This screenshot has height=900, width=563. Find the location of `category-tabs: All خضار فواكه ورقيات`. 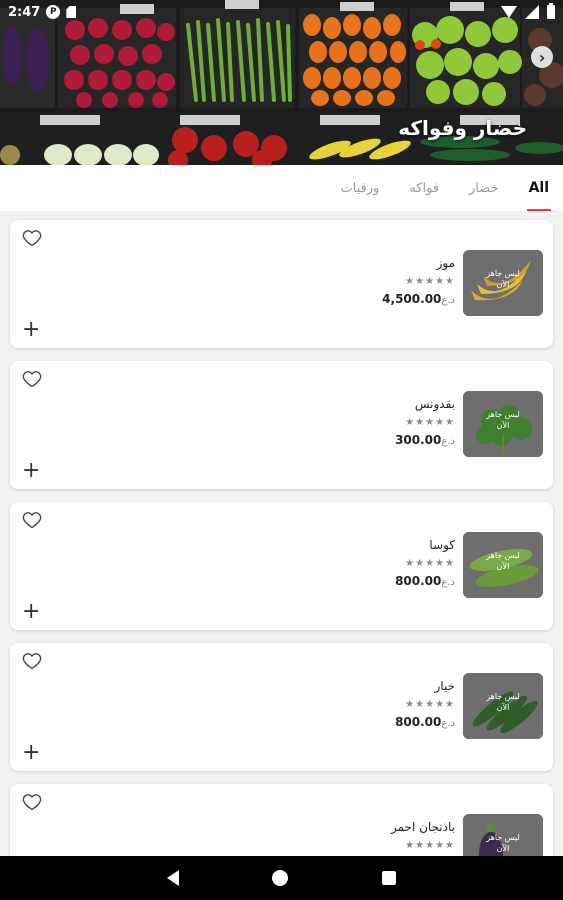

category-tabs: All خضار فواكه ورقيات is located at coordinates (281, 188).